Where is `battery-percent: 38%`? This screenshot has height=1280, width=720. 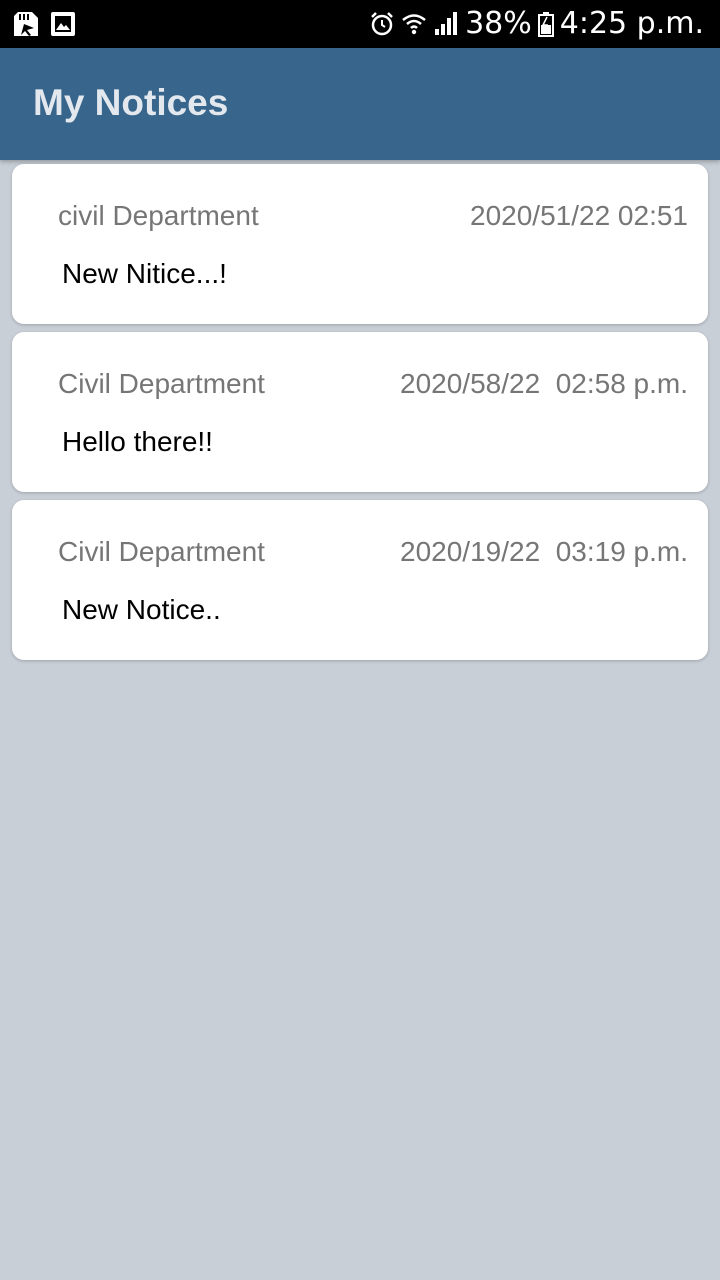 battery-percent: 38% is located at coordinates (498, 23).